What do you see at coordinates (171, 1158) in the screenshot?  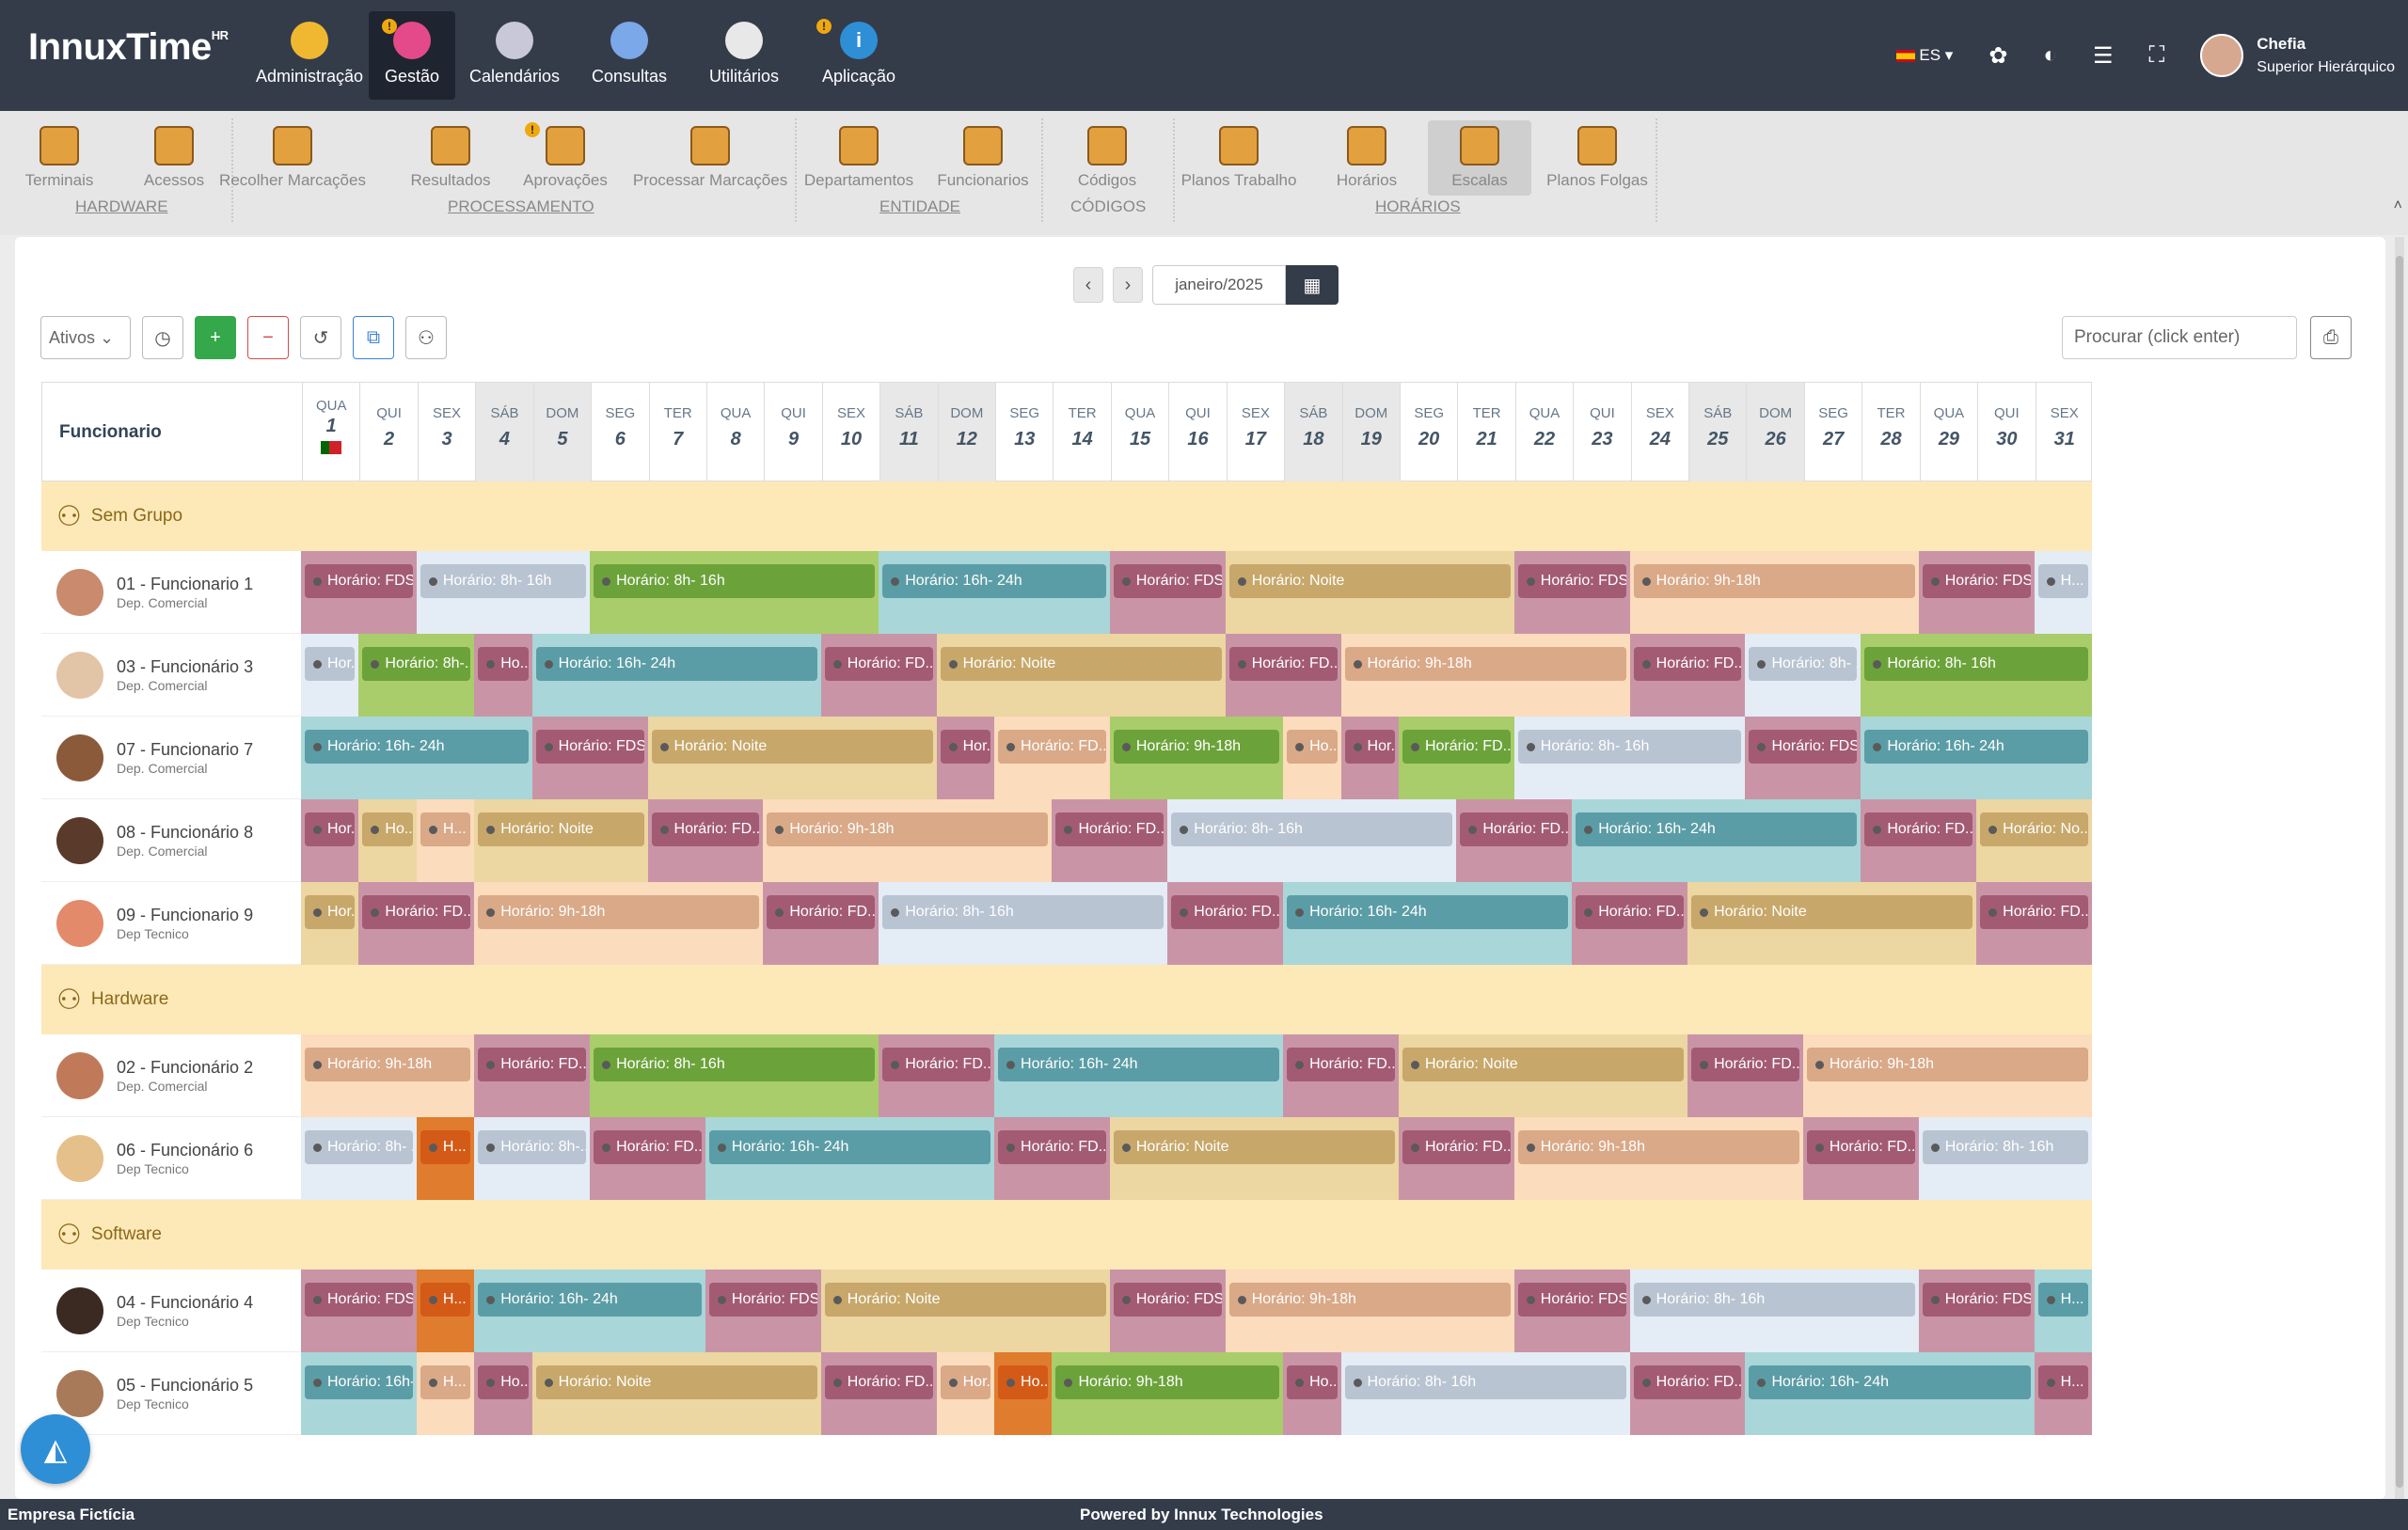 I see `employee-cell: 06 - Funcionário 6 Dep Tecnico` at bounding box center [171, 1158].